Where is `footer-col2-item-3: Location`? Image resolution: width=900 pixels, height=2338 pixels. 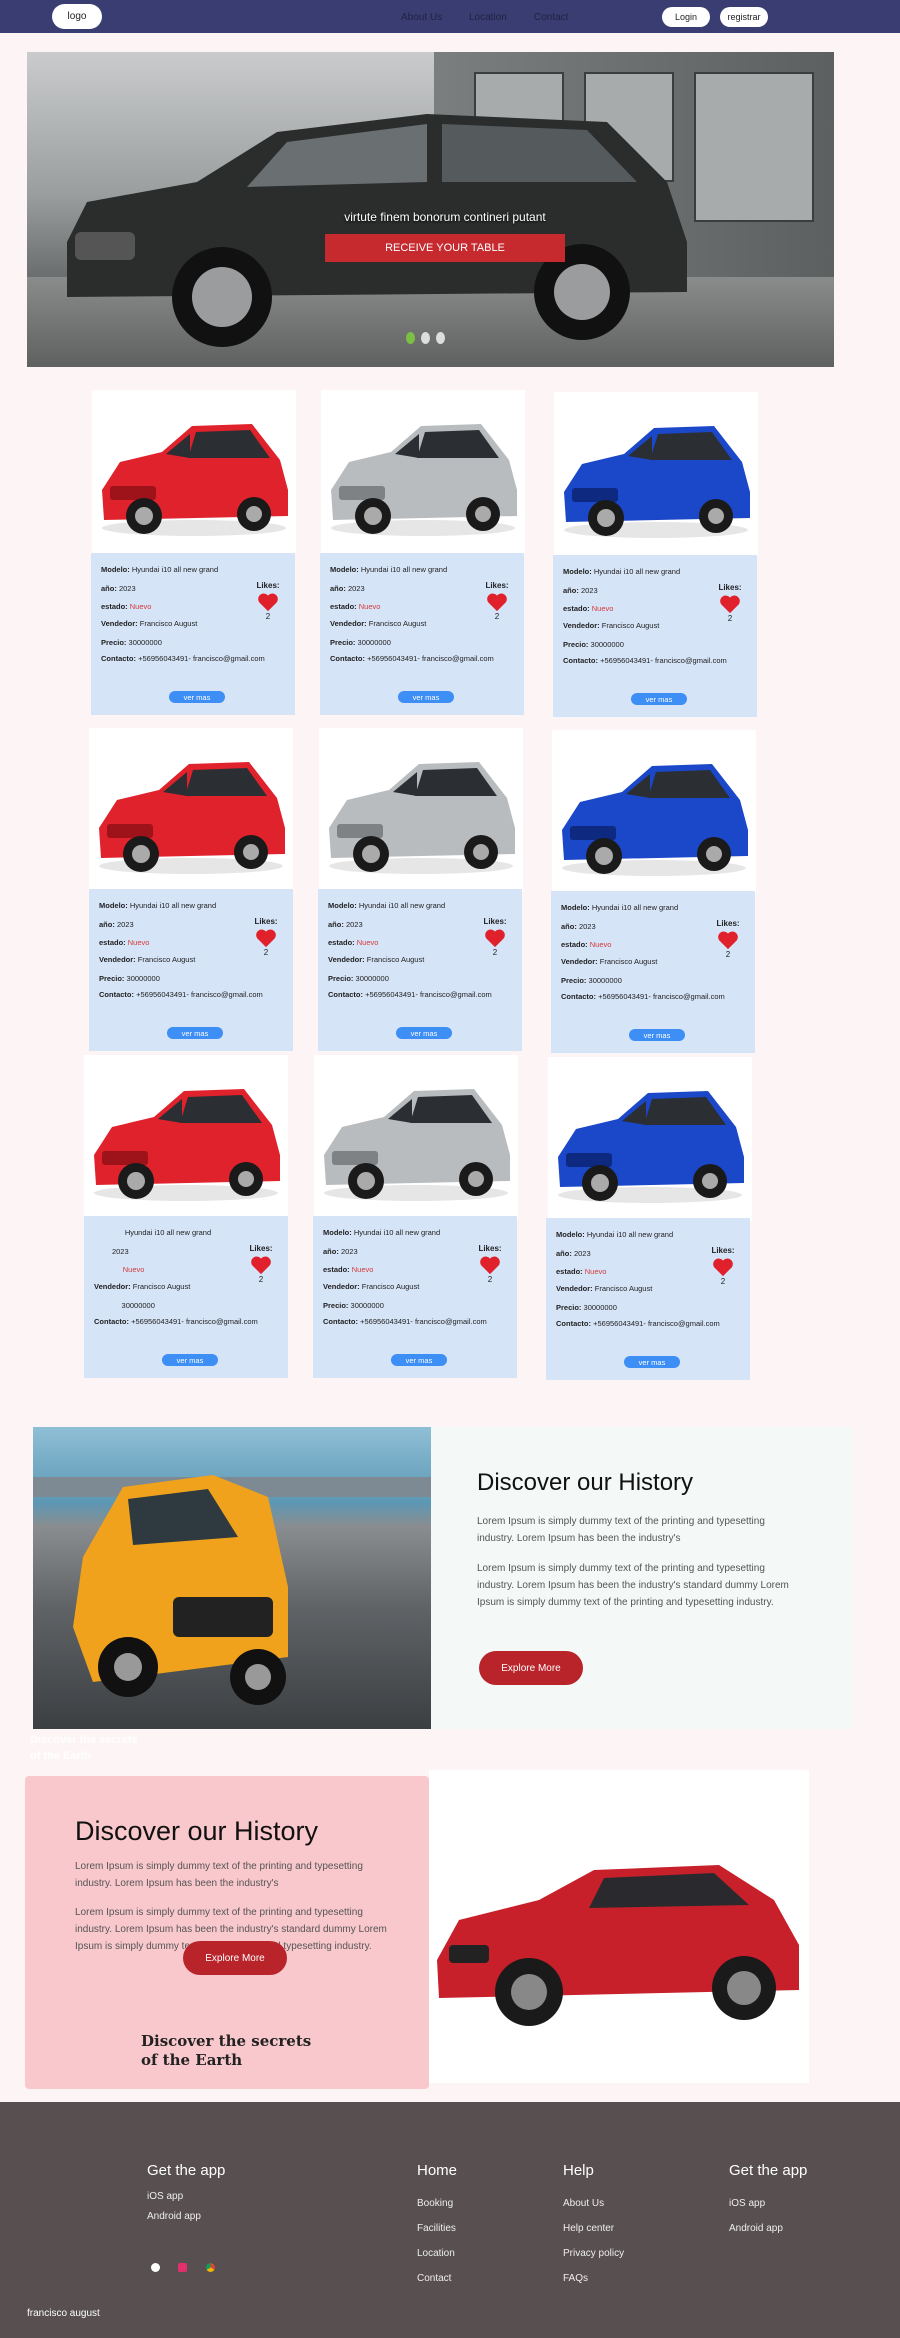
footer-col2-item-3: Location is located at coordinates (436, 2253).